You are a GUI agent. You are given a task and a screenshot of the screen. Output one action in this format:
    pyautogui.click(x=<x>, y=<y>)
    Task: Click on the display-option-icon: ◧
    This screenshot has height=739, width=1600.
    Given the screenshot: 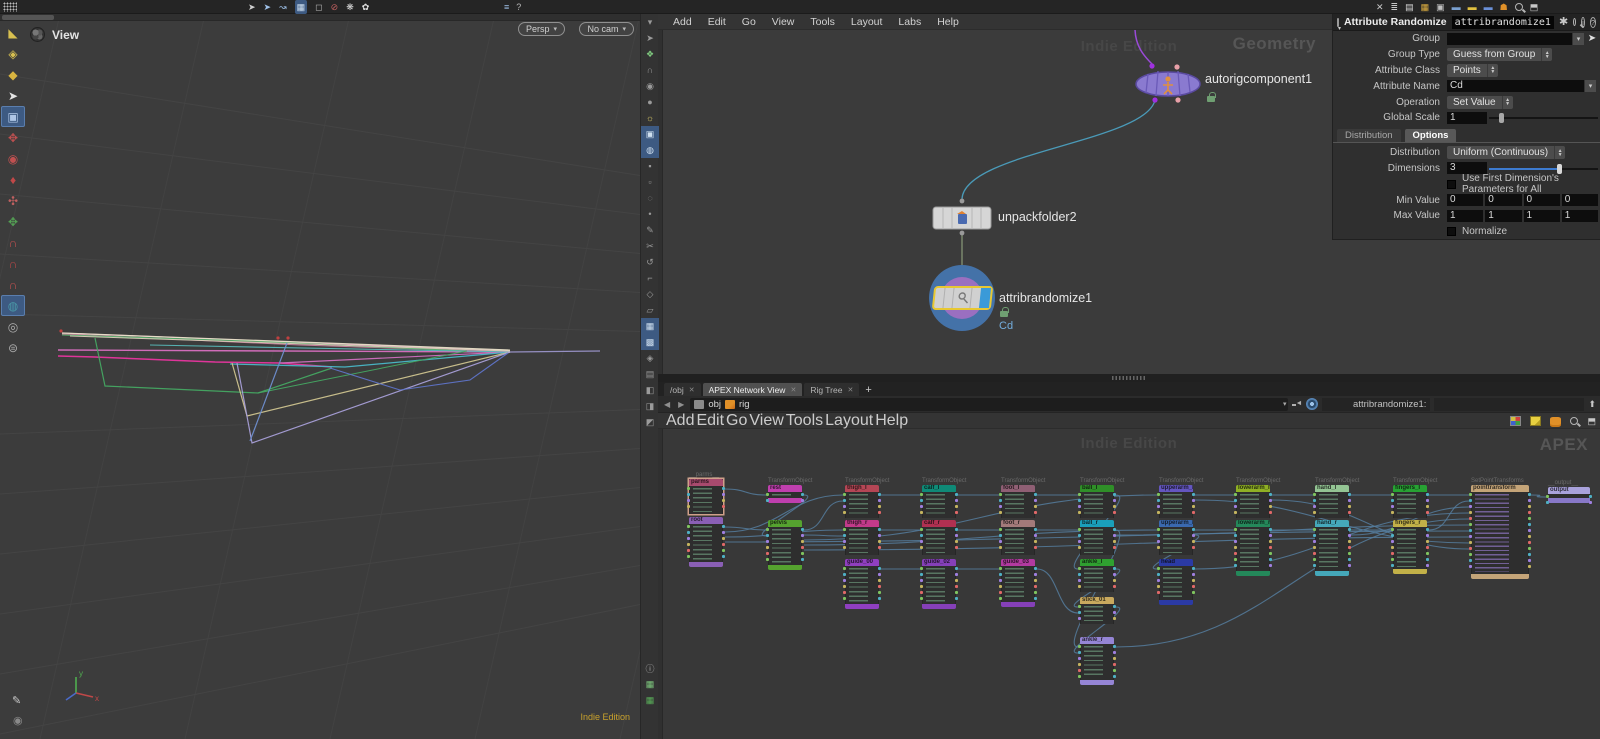 What is the action you would take?
    pyautogui.click(x=650, y=390)
    